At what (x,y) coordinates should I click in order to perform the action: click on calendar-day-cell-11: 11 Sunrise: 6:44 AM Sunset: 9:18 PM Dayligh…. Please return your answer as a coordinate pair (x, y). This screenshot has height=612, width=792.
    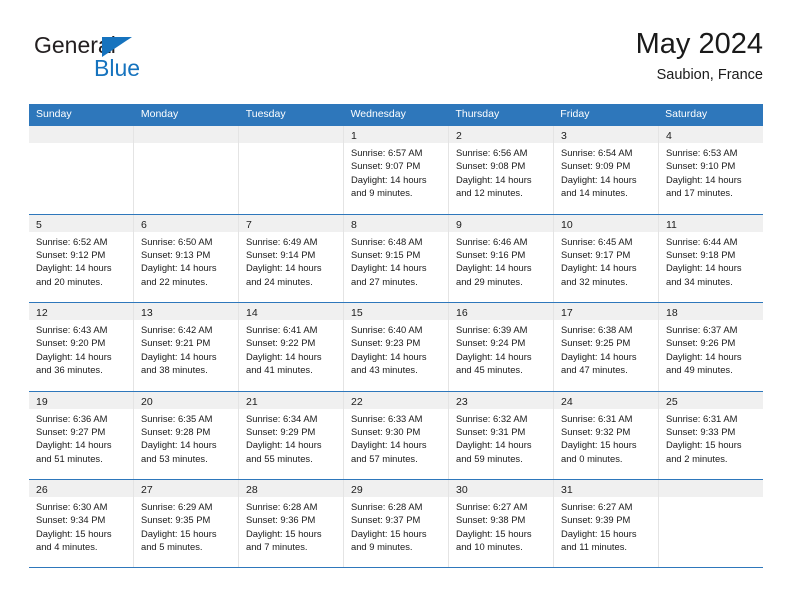
    Looking at the image, I should click on (711, 258).